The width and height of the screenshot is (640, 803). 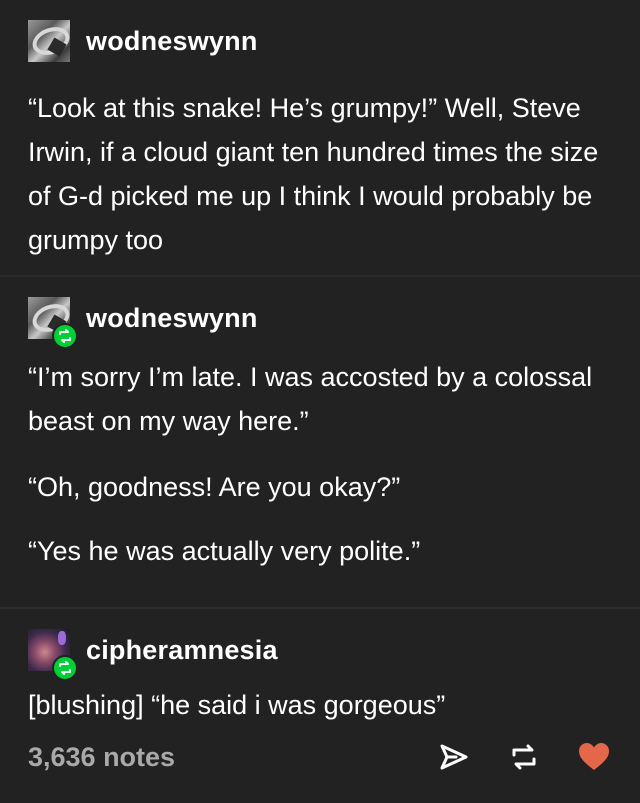 I want to click on share-icon, so click(x=454, y=757).